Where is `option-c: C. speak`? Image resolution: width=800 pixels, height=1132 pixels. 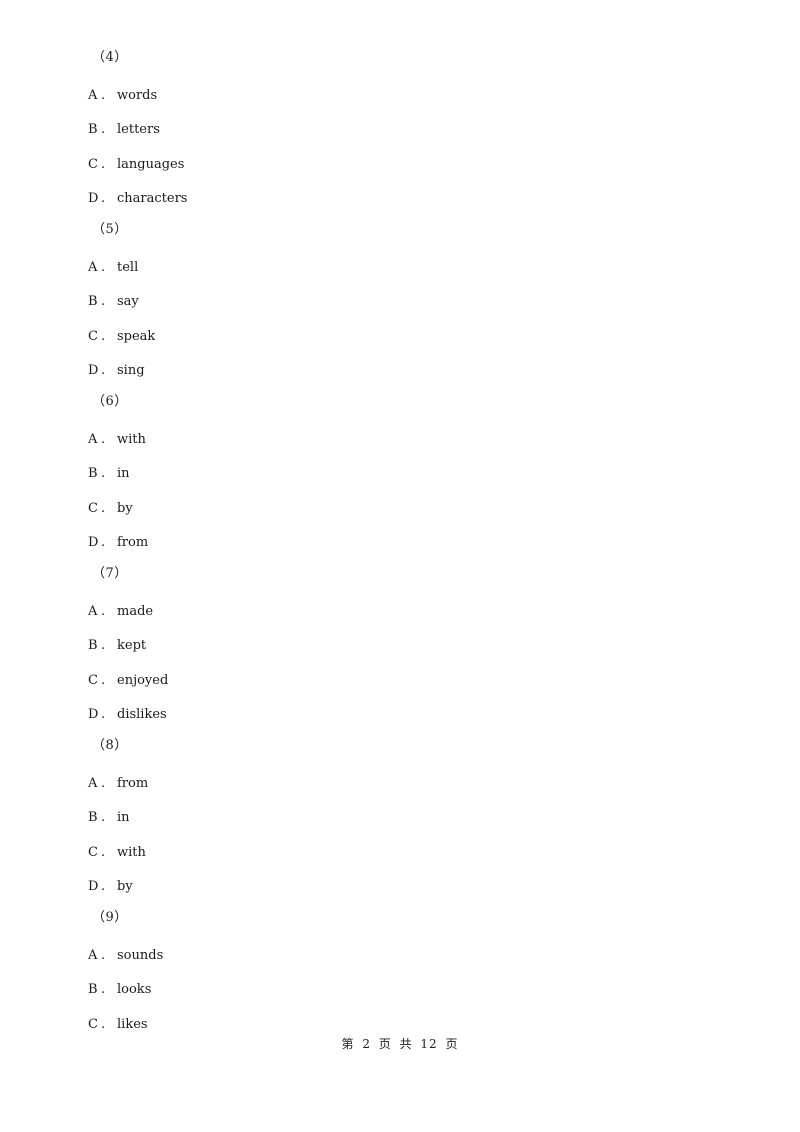 option-c: C. speak is located at coordinates (121, 337).